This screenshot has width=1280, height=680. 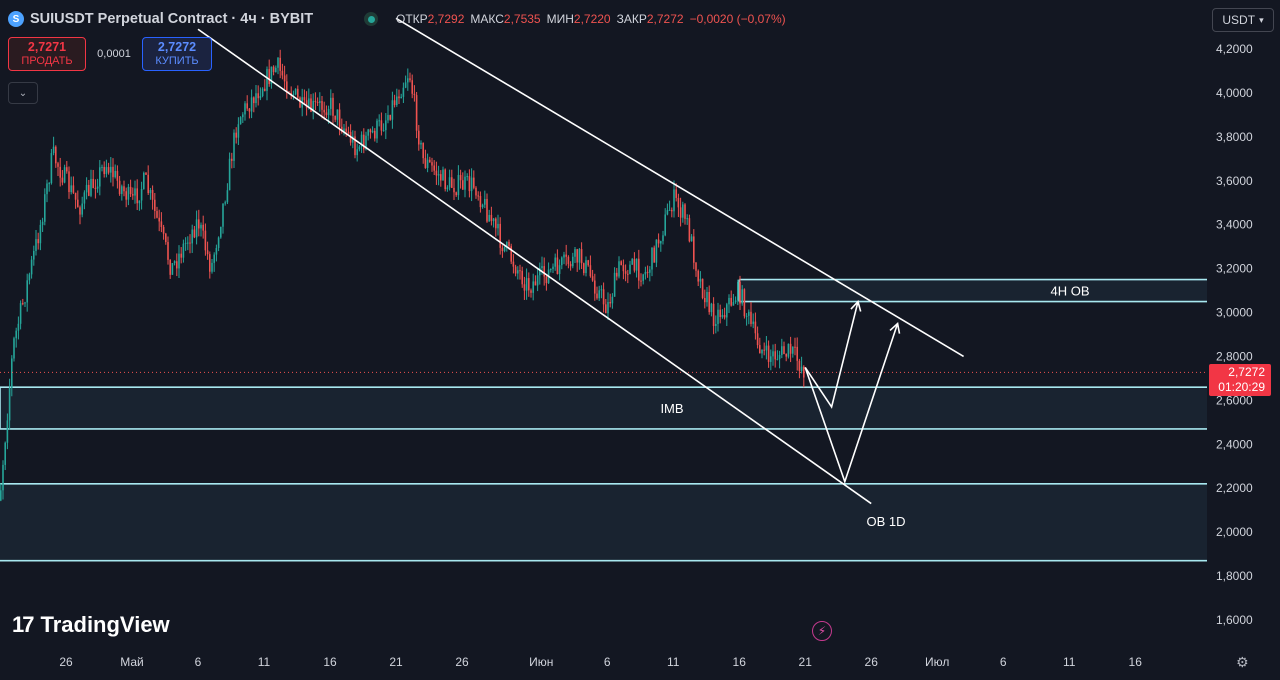 What do you see at coordinates (1243, 20) in the screenshot?
I see `currency-select: USDT ▾` at bounding box center [1243, 20].